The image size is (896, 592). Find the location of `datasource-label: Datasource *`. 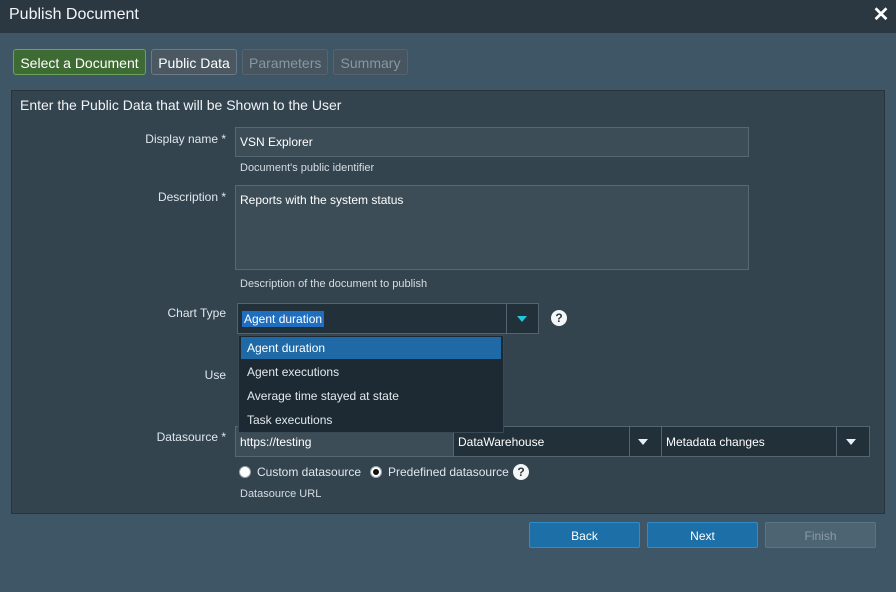

datasource-label: Datasource * is located at coordinates (191, 437).